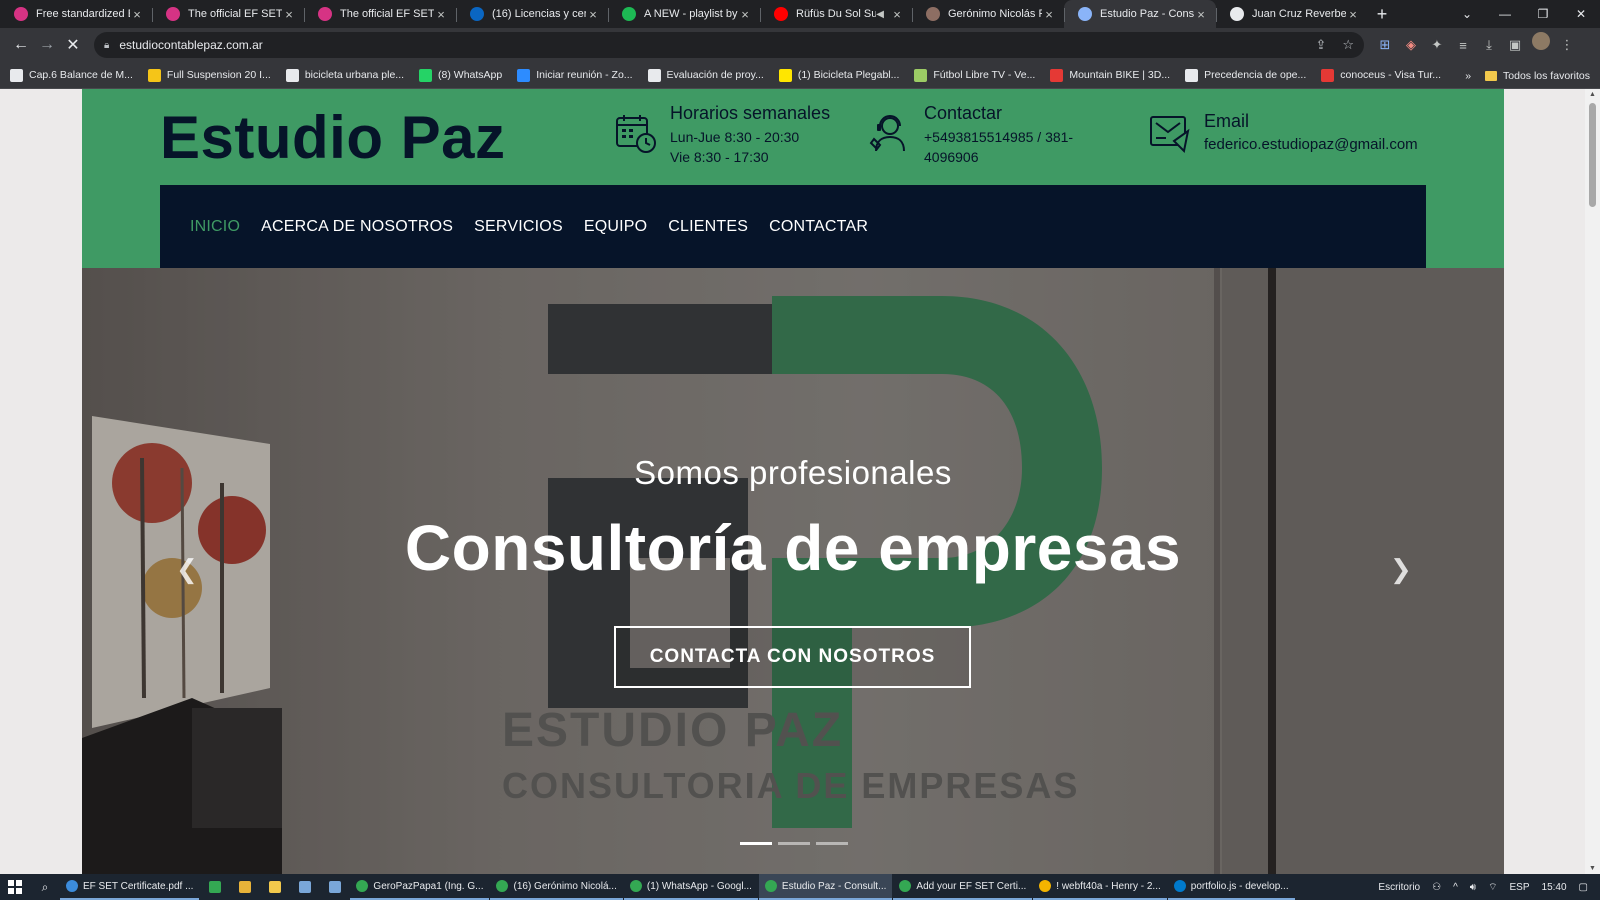 The image size is (1600, 900). What do you see at coordinates (335, 887) in the screenshot?
I see `remote-icon` at bounding box center [335, 887].